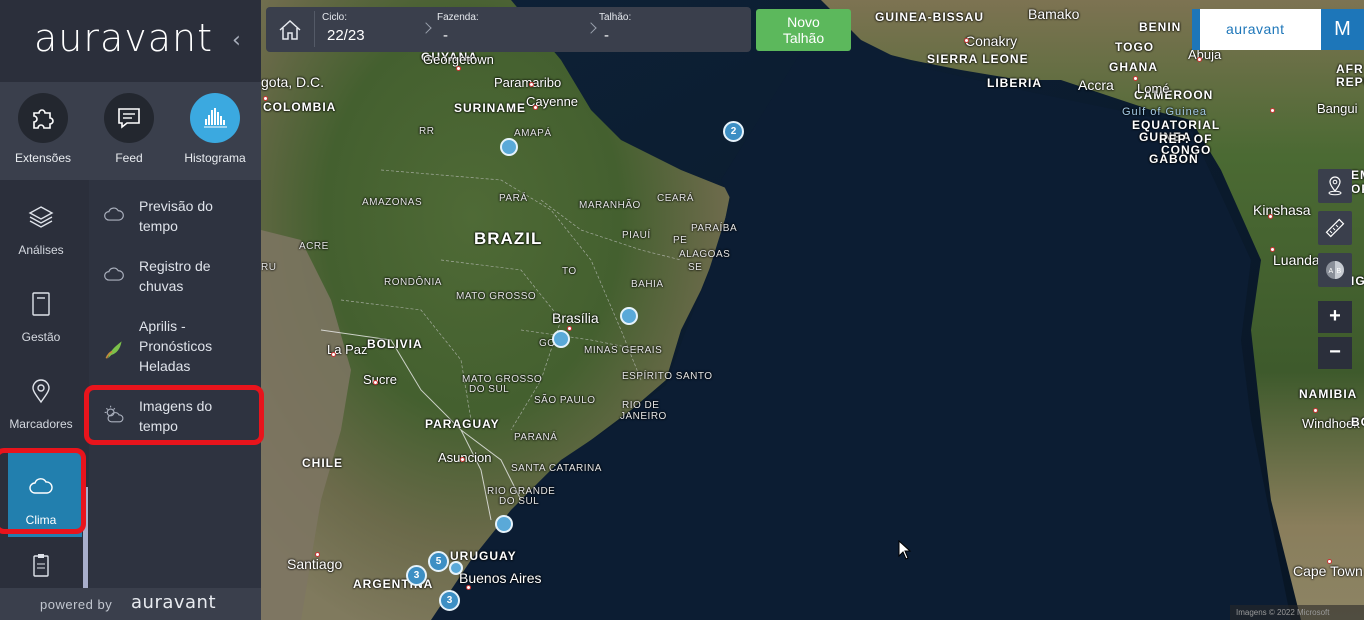 The width and height of the screenshot is (1364, 620). Describe the element at coordinates (1153, 88) in the screenshot. I see `map-label: Lomé` at that location.